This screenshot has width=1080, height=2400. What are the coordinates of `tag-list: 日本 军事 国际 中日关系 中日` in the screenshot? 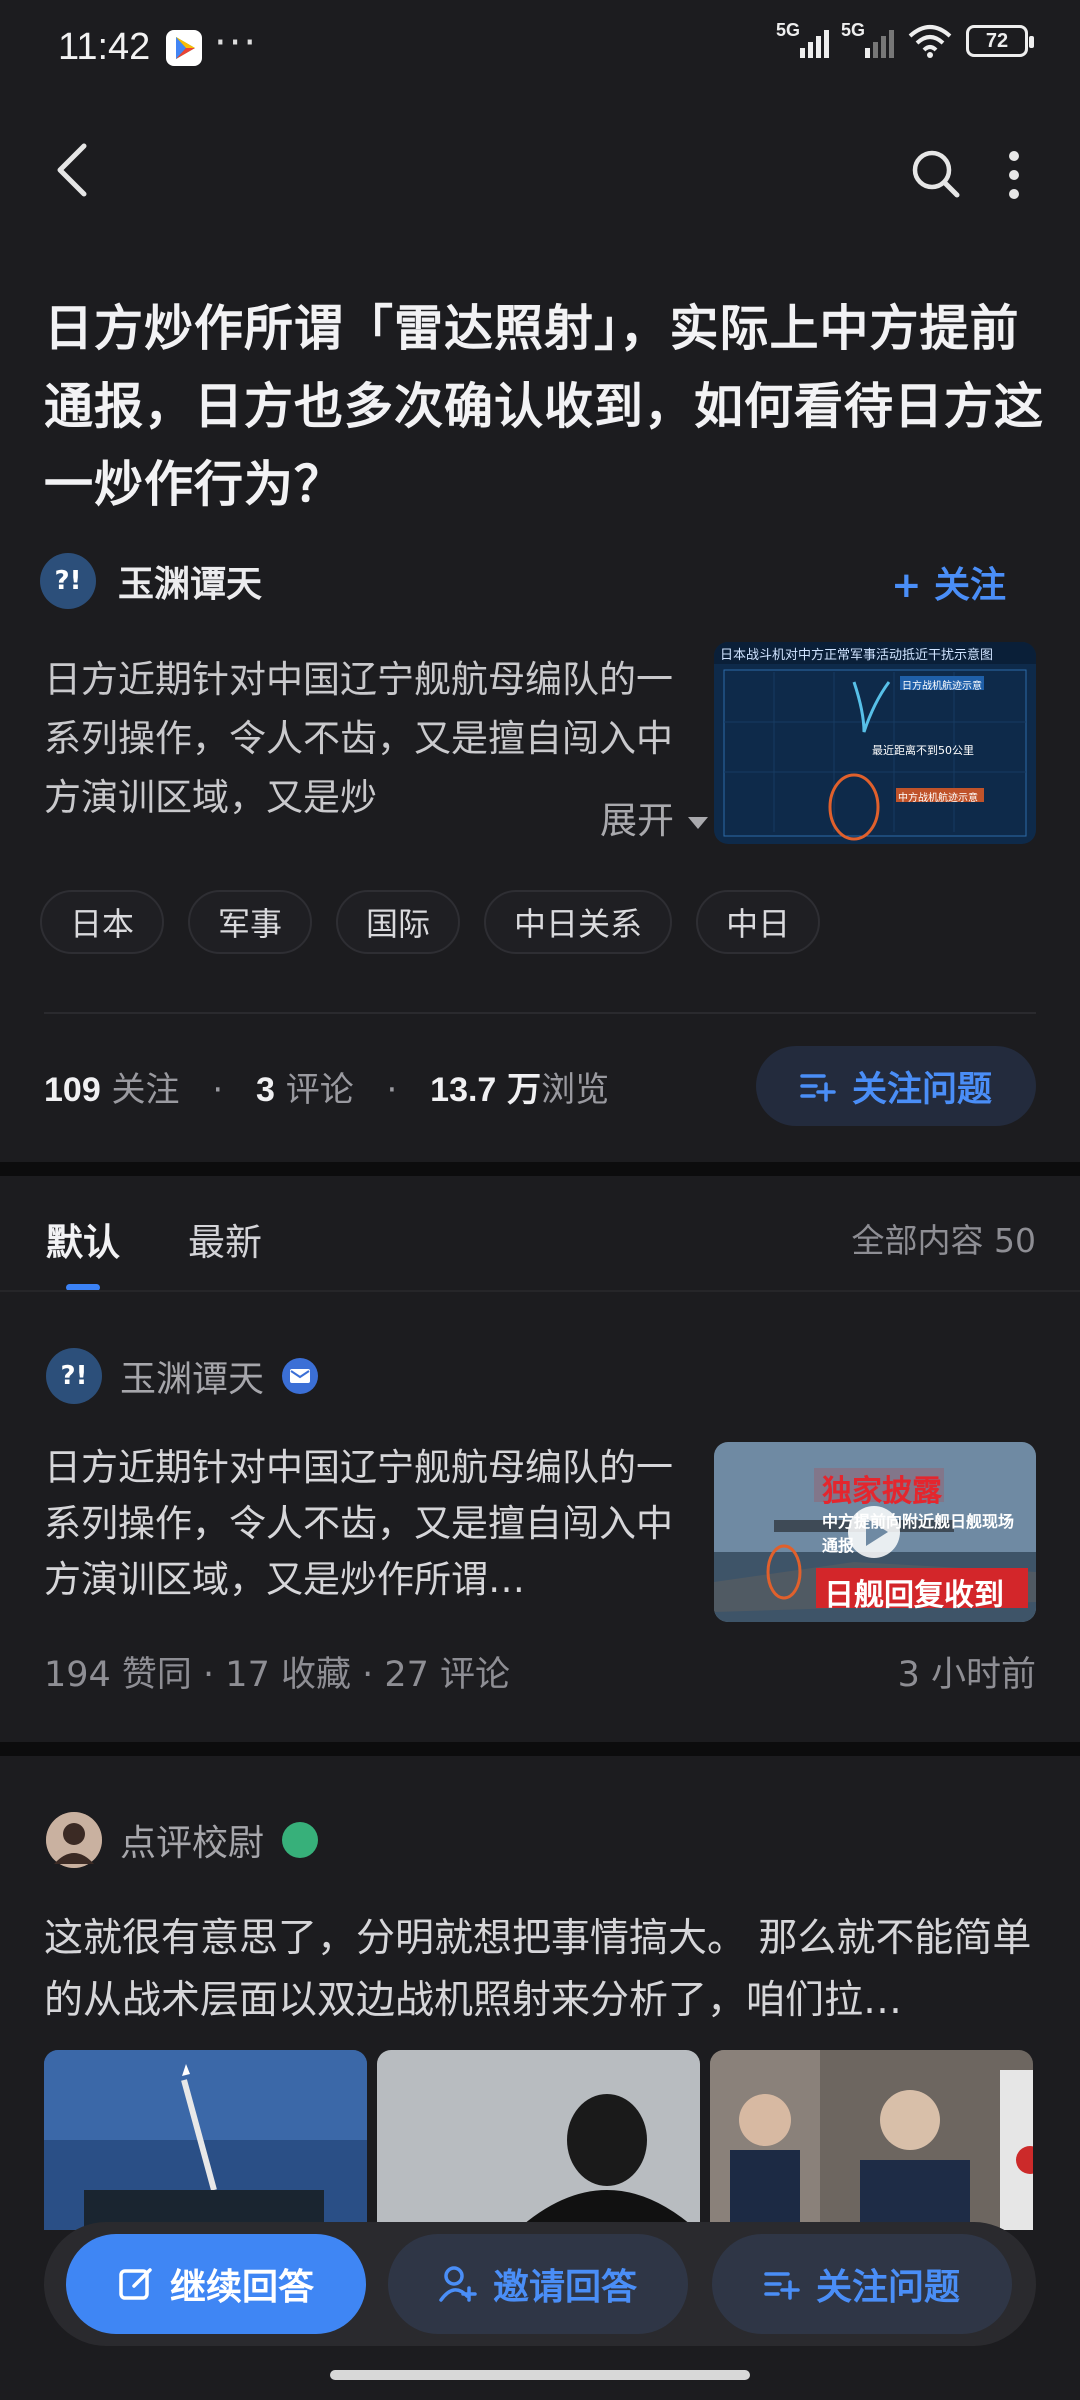 It's located at (430, 922).